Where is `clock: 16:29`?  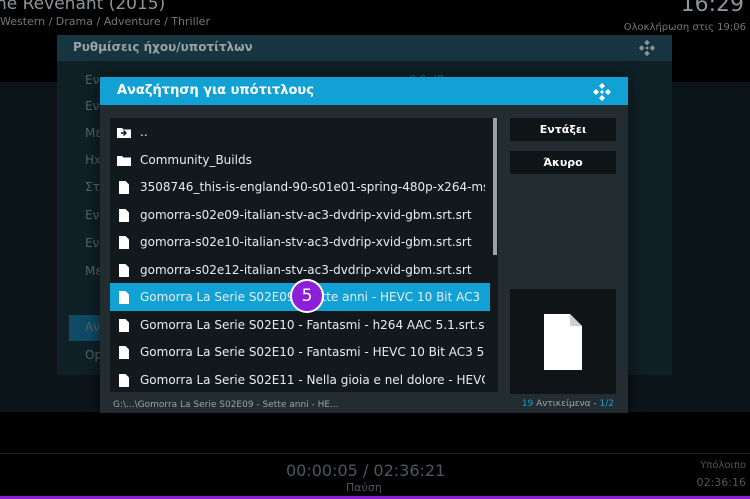
clock: 16:29 is located at coordinates (712, 8).